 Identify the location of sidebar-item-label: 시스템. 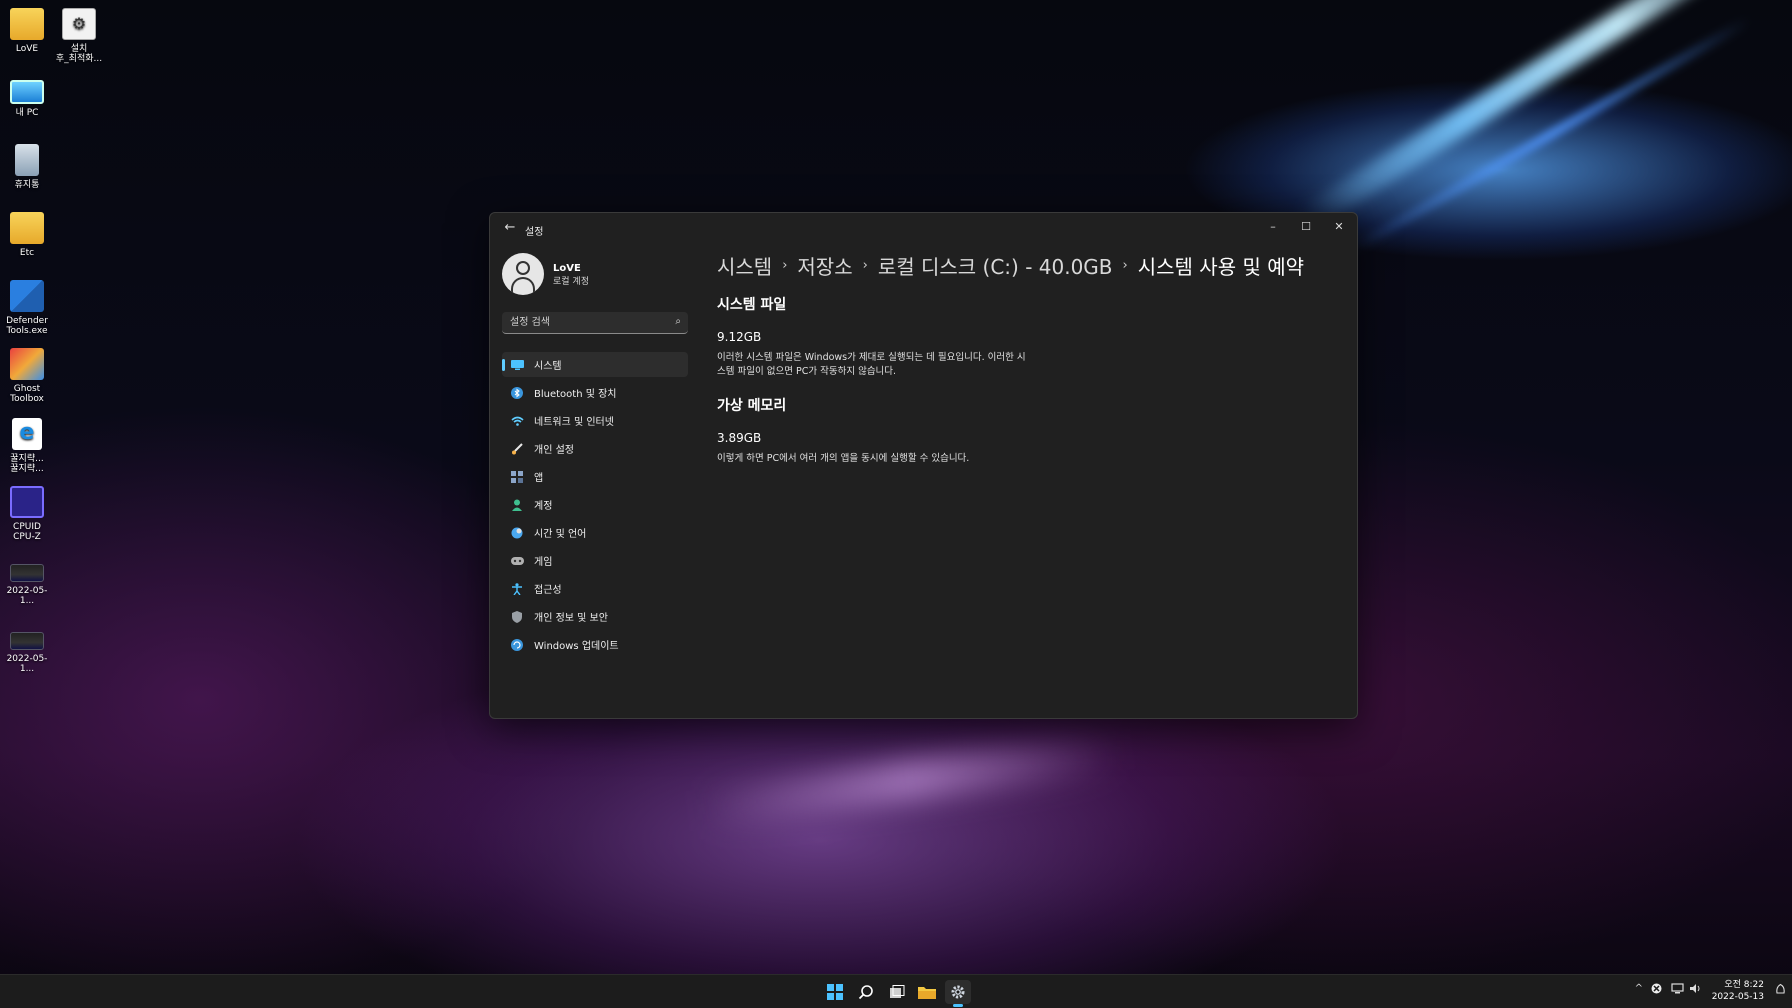
(548, 366).